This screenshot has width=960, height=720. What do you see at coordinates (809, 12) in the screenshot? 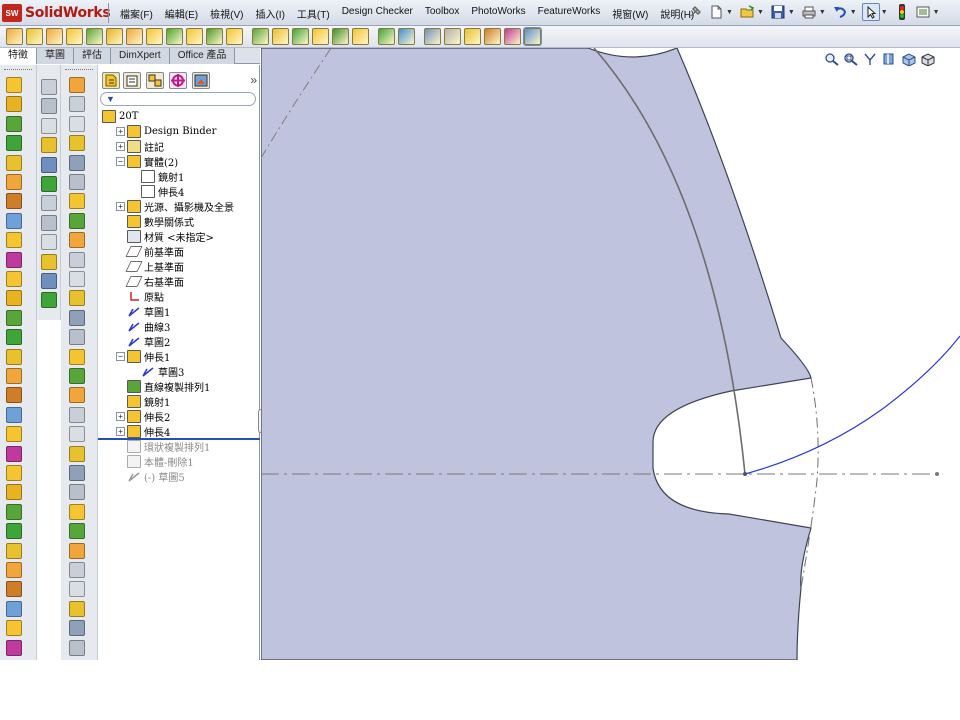
I see `print-icon` at bounding box center [809, 12].